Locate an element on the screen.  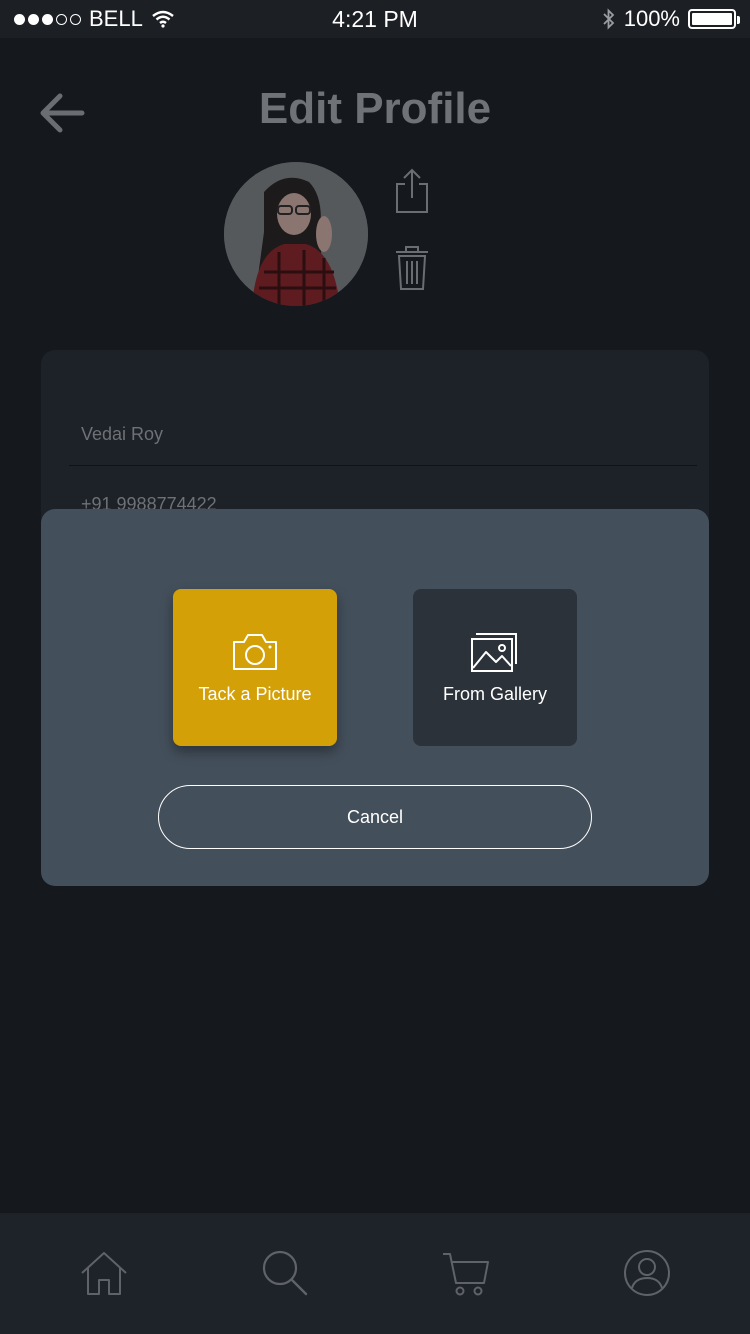
gallery-icon is located at coordinates (494, 652).